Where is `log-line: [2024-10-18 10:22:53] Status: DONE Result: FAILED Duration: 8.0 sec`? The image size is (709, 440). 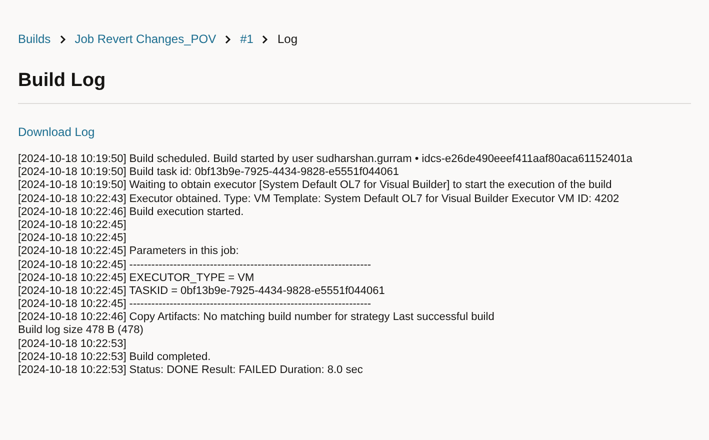
log-line: [2024-10-18 10:22:53] Status: DONE Result: FAILED Duration: 8.0 sec is located at coordinates (191, 371).